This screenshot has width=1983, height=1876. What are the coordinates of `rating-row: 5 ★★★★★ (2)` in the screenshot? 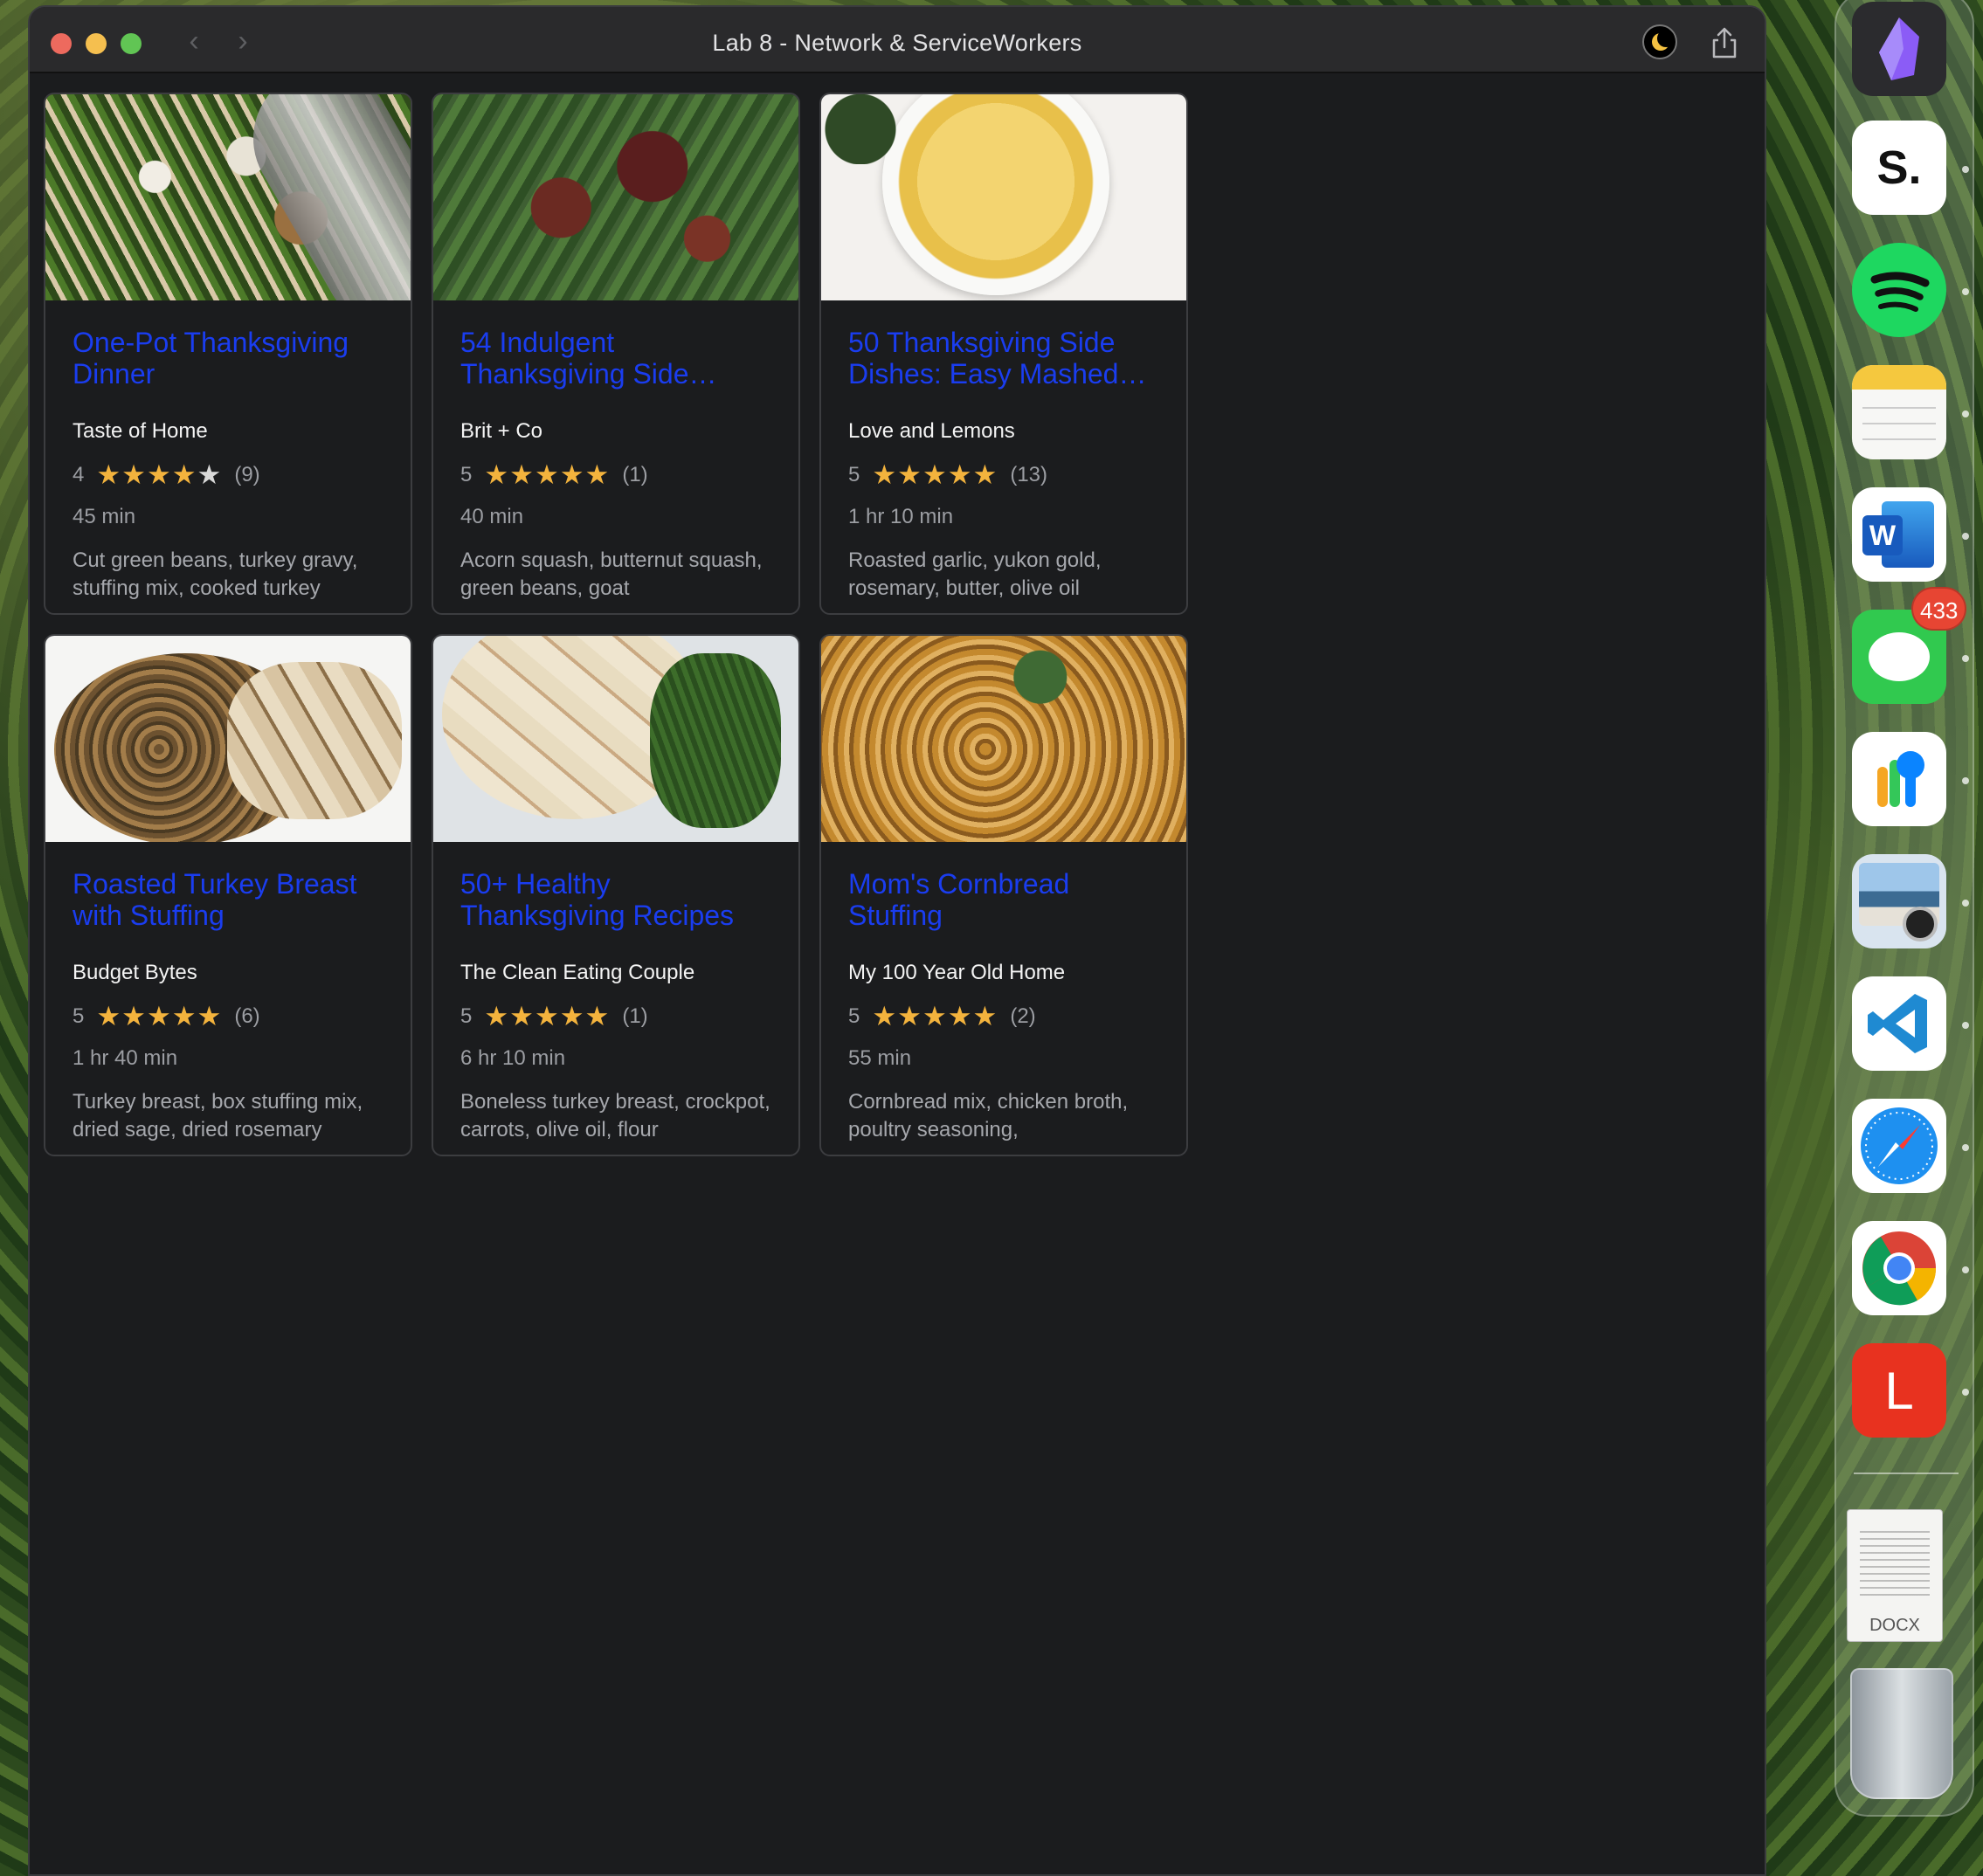 It's located at (1004, 1016).